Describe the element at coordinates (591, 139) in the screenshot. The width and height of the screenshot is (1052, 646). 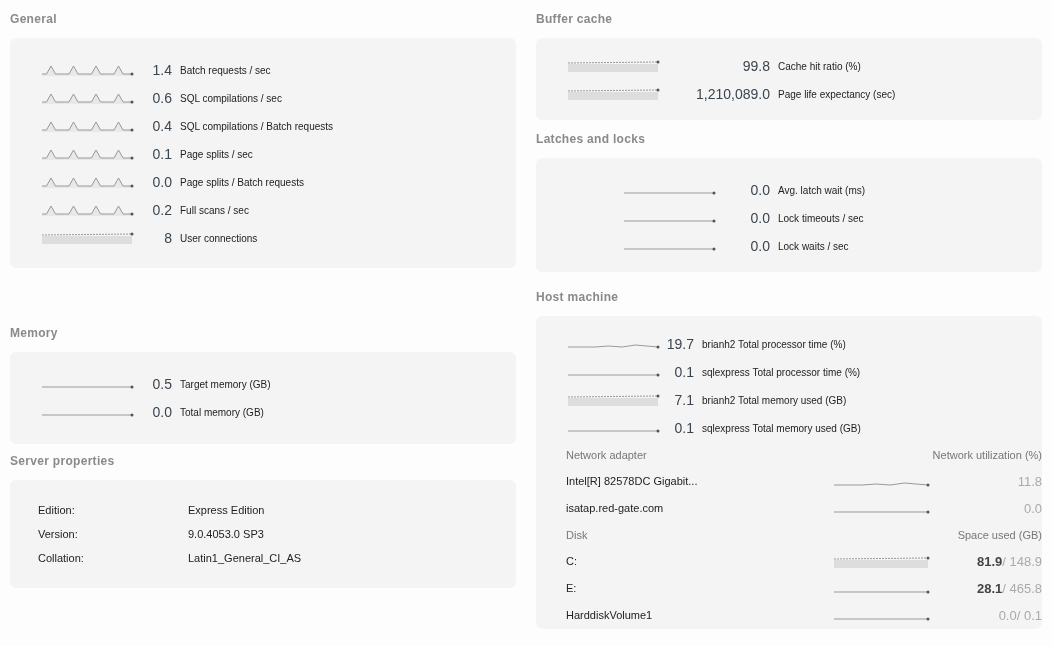
I see `section-title: Latches and locks` at that location.